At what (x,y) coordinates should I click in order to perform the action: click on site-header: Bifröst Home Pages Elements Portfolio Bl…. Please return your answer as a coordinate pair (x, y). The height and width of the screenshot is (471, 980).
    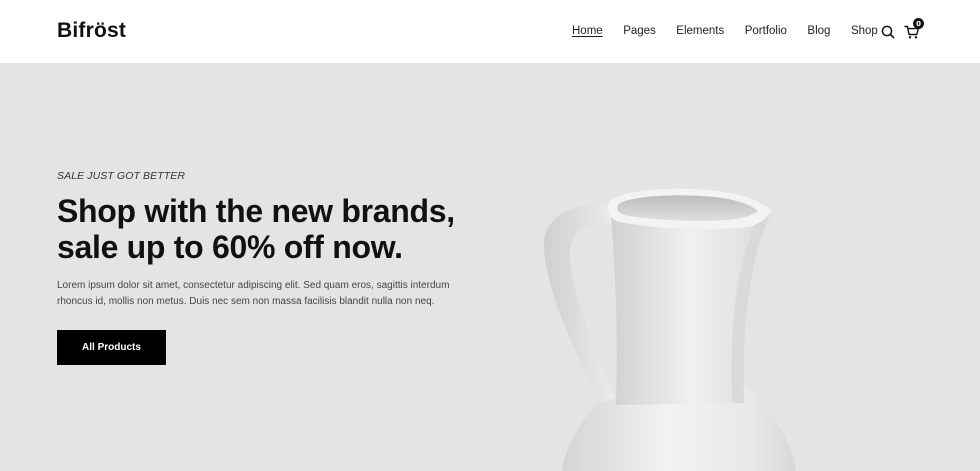
    Looking at the image, I should click on (490, 31).